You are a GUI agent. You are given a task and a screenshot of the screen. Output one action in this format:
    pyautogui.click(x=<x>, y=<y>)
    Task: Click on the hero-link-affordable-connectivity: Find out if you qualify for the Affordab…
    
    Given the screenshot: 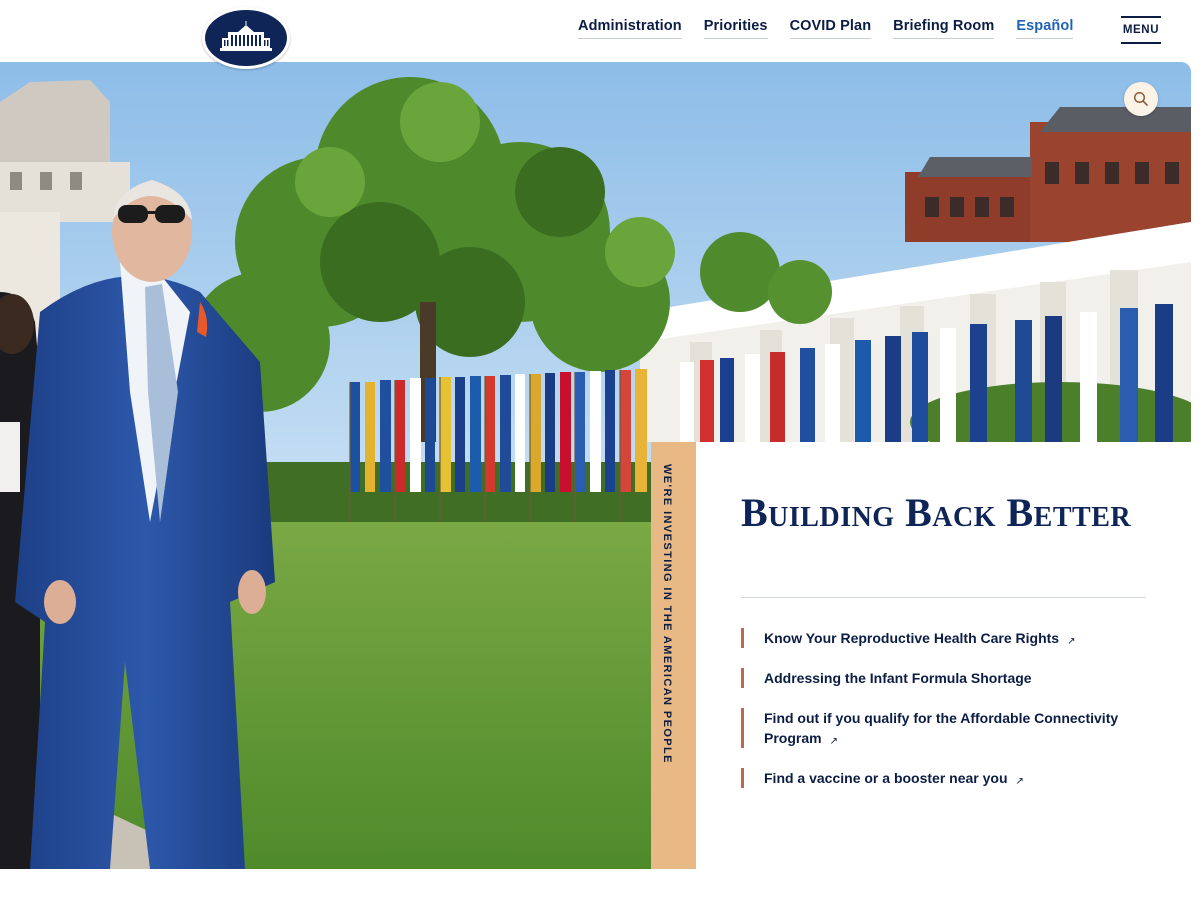 What is the action you would take?
    pyautogui.click(x=943, y=728)
    